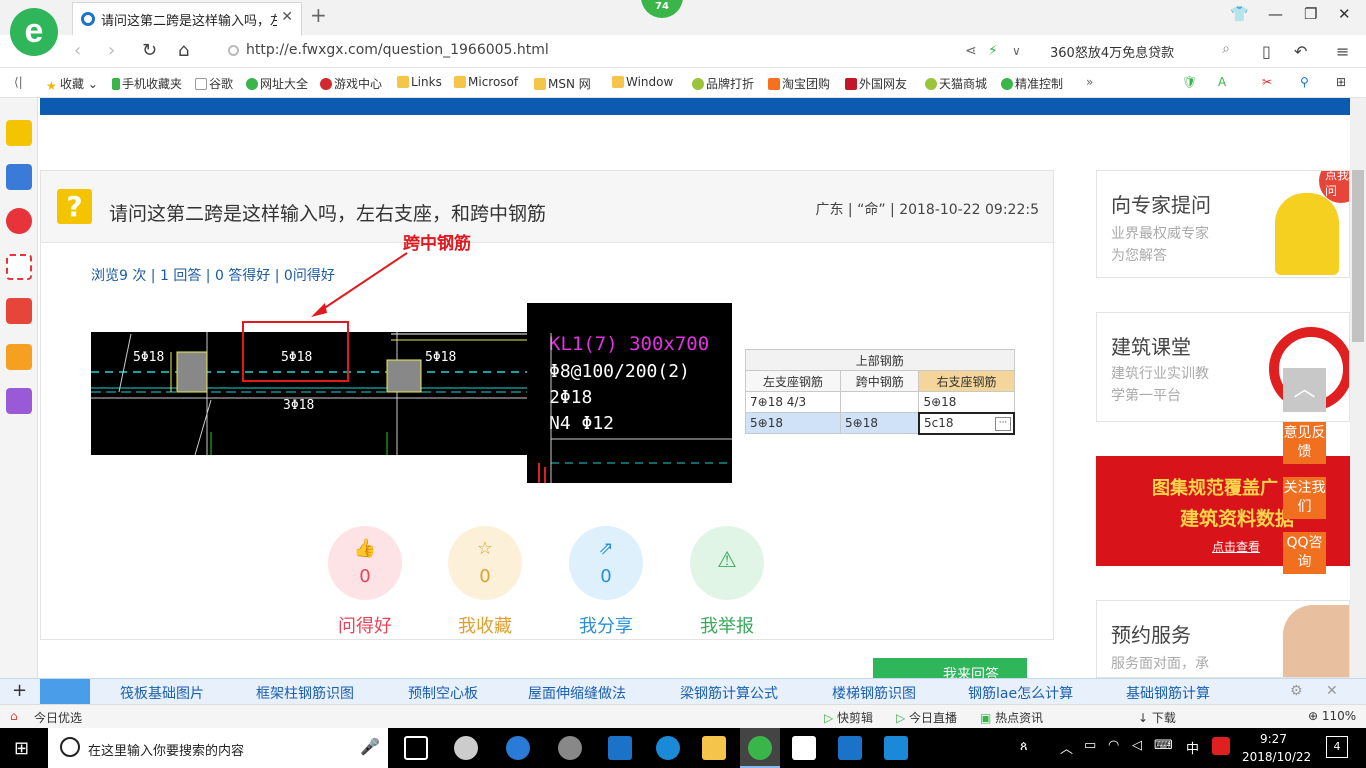 The height and width of the screenshot is (768, 1366). What do you see at coordinates (19, 401) in the screenshot?
I see `comic-icon` at bounding box center [19, 401].